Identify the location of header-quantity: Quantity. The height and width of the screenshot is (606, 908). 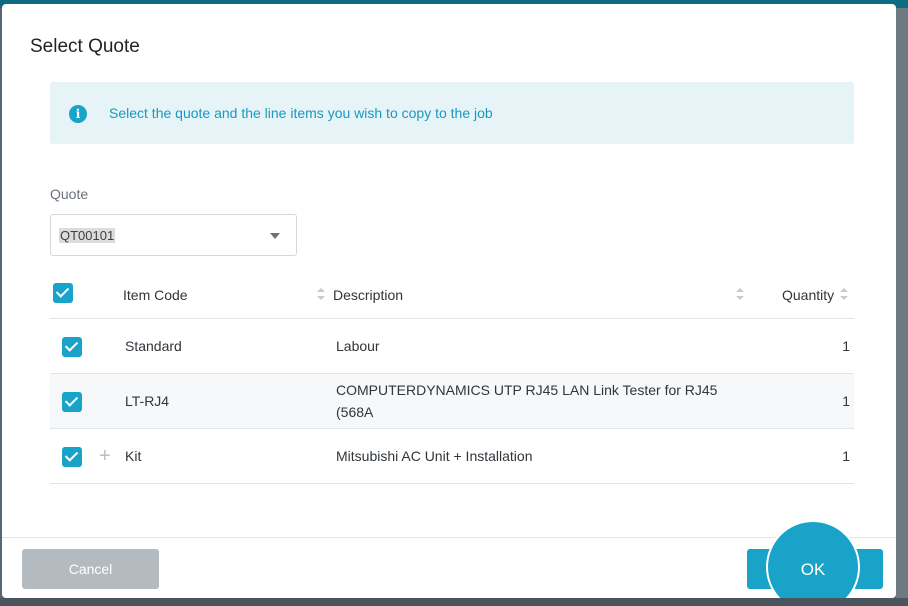
(808, 295).